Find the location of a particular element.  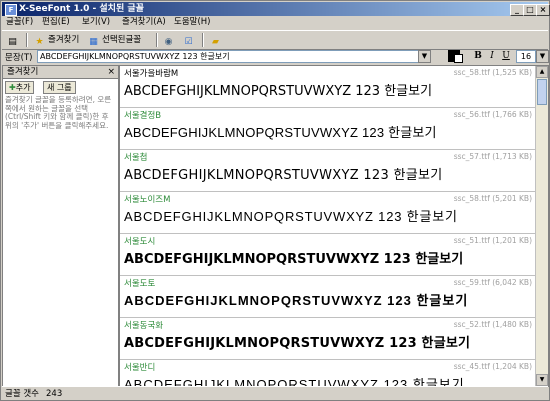

new-group-button: 새 그룹 is located at coordinates (59, 87).